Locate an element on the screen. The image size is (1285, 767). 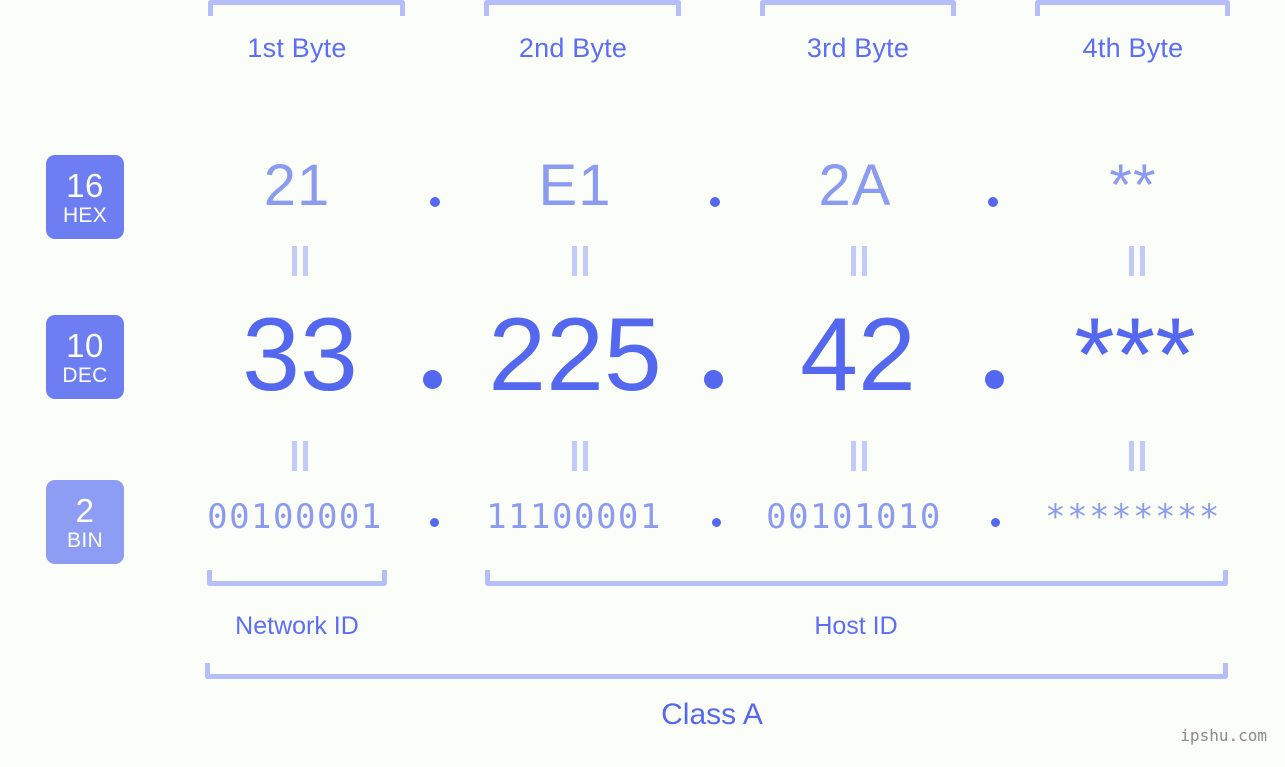
base-badge-hex-number: 16 is located at coordinates (85, 185).